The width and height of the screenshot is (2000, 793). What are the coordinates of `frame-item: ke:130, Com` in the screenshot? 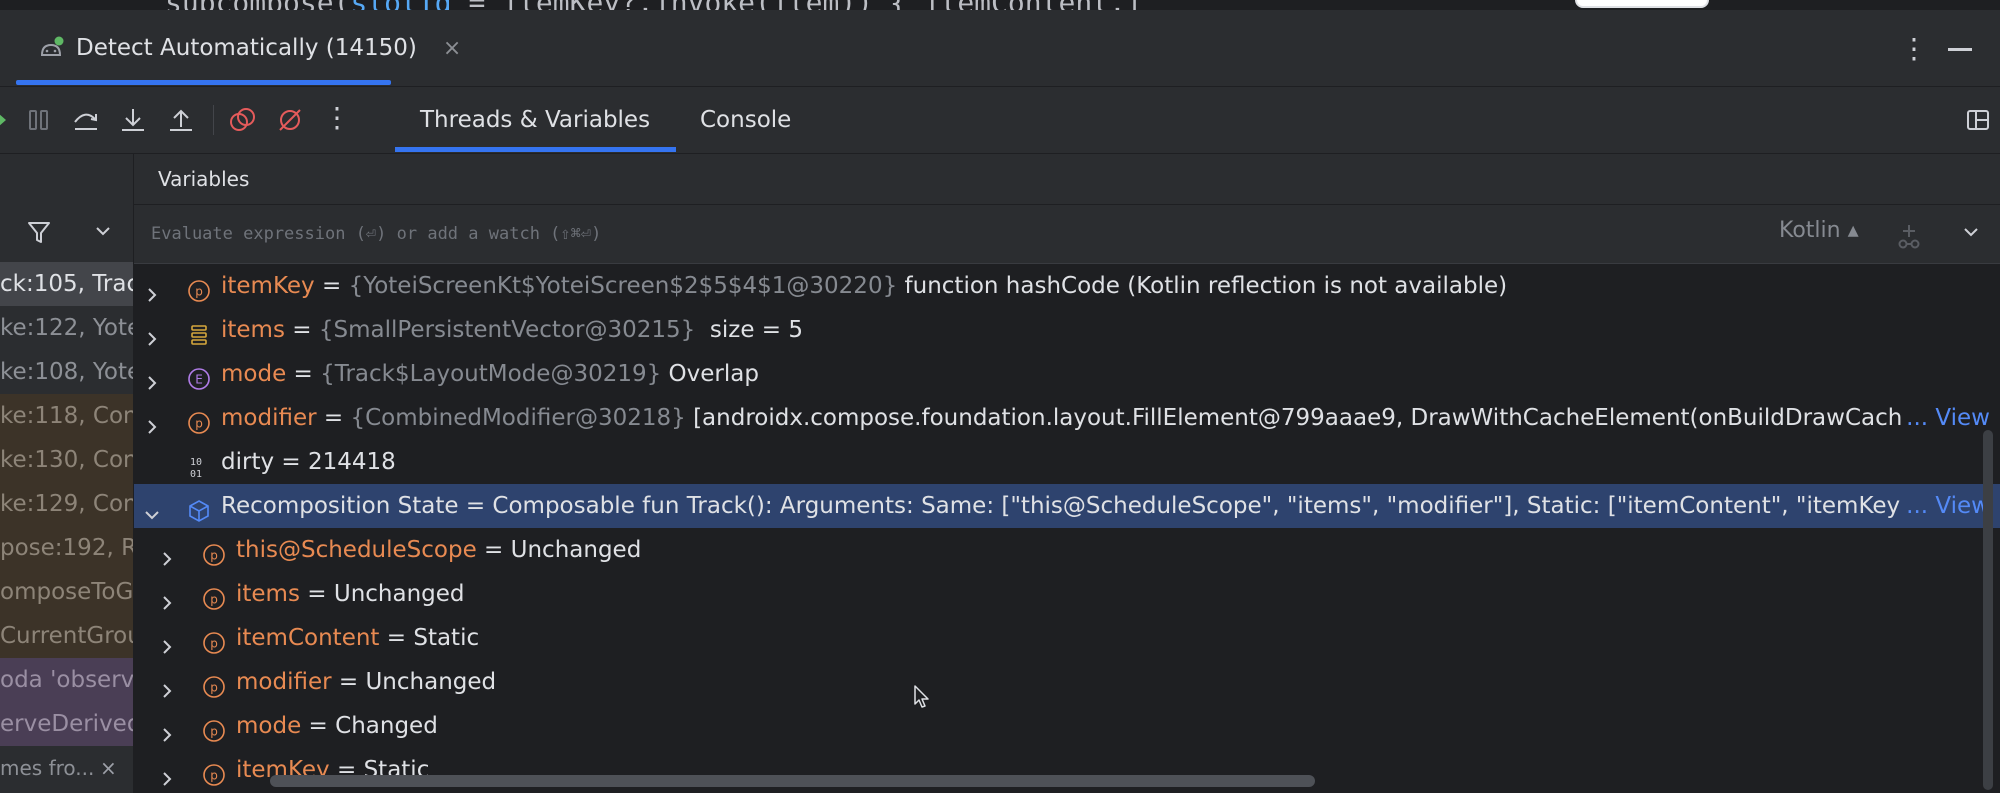 It's located at (66, 460).